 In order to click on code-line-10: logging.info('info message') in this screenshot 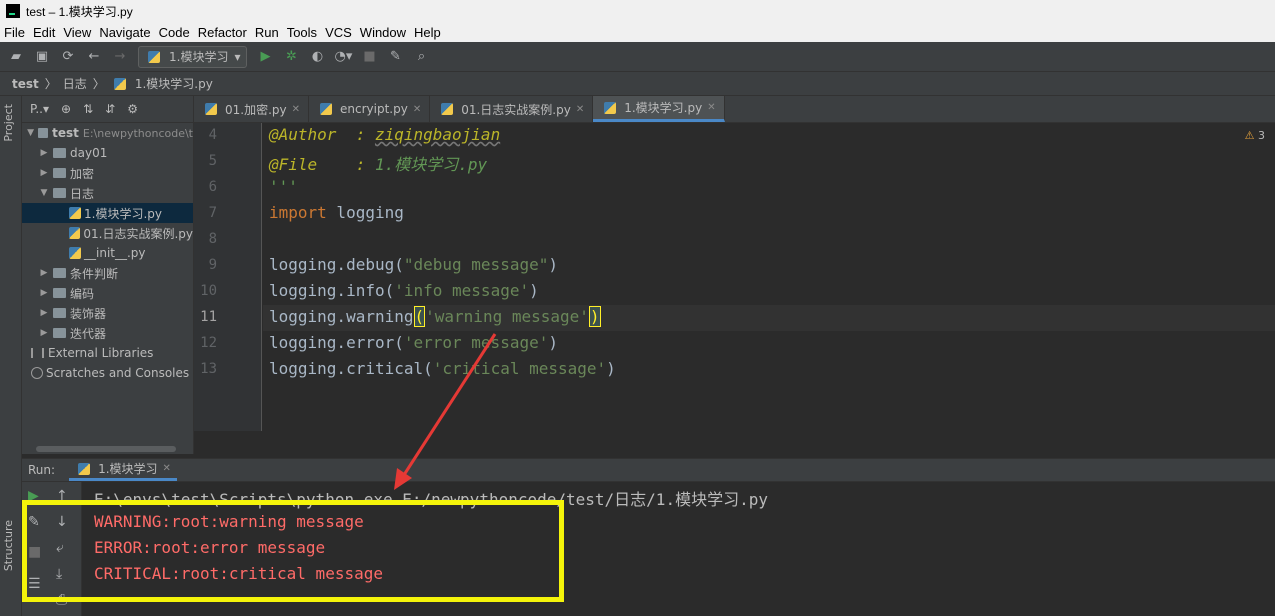, I will do `click(404, 290)`.